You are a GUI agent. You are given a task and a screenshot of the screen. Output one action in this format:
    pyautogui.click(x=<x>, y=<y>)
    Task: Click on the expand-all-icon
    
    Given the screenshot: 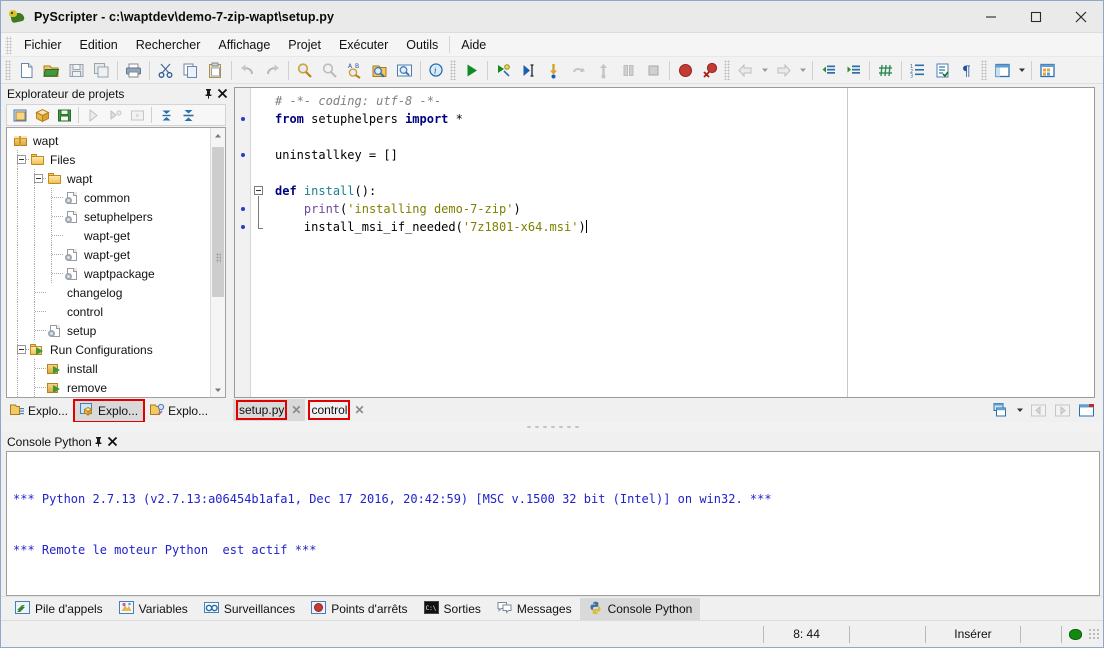 What is the action you would take?
    pyautogui.click(x=166, y=115)
    